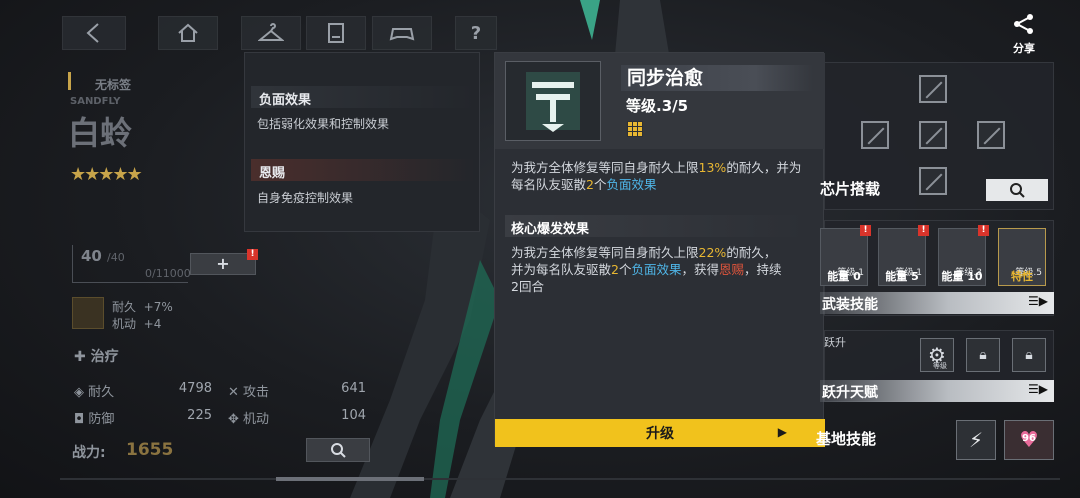 The height and width of the screenshot is (498, 1080). Describe the element at coordinates (635, 129) in the screenshot. I see `skill-grid-icon` at that location.